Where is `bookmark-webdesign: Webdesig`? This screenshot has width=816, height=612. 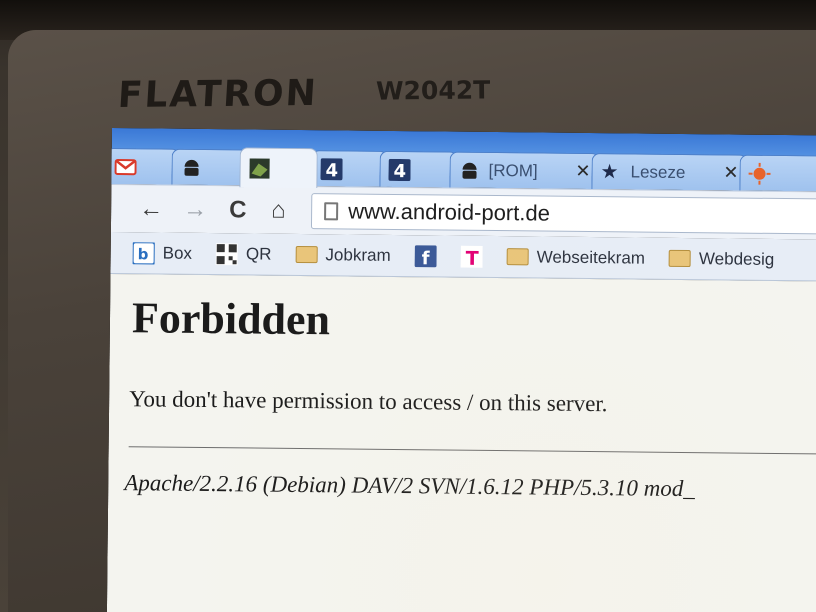
bookmark-webdesign: Webdesig is located at coordinates (721, 258).